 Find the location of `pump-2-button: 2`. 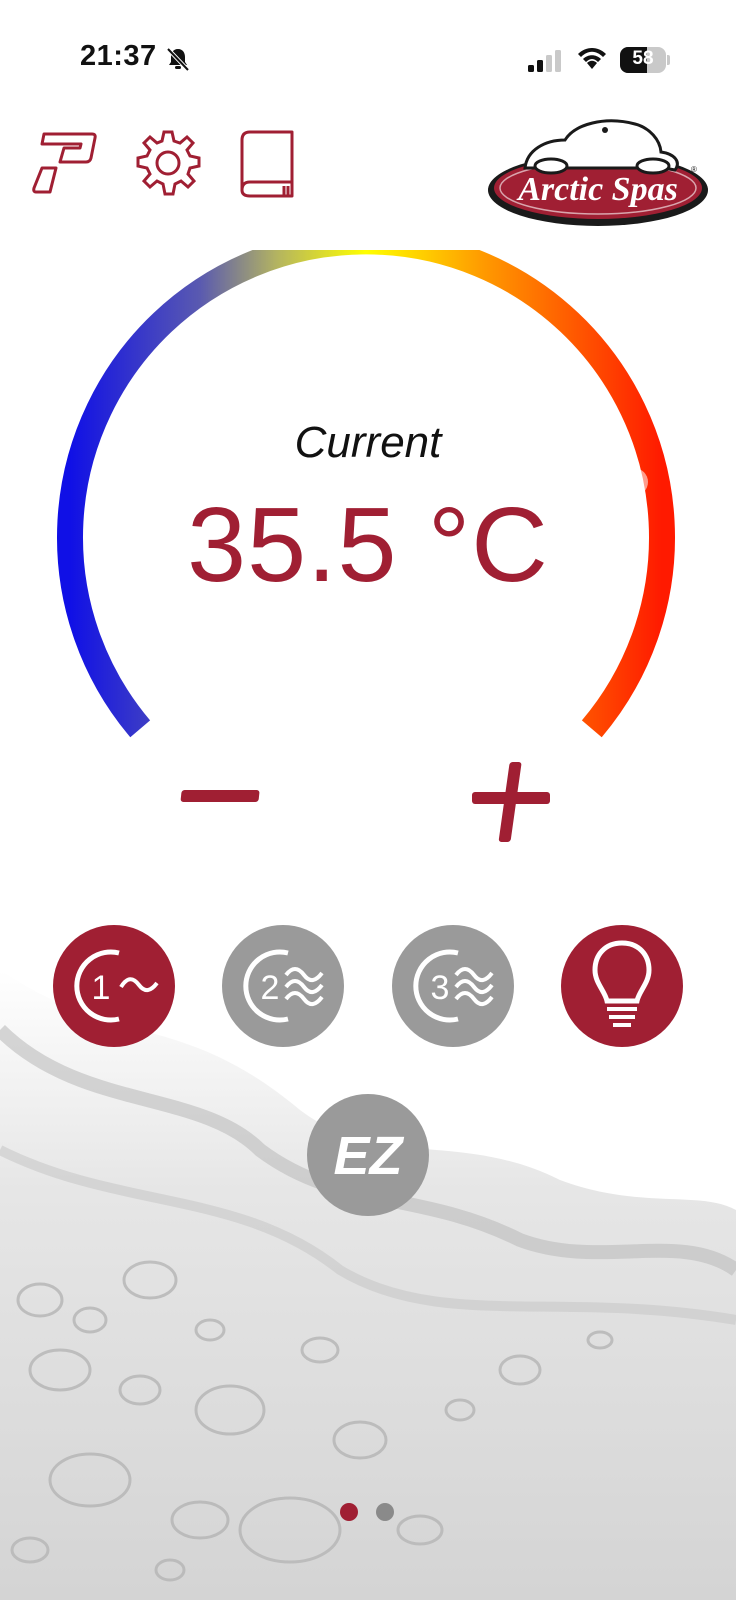

pump-2-button: 2 is located at coordinates (283, 986).